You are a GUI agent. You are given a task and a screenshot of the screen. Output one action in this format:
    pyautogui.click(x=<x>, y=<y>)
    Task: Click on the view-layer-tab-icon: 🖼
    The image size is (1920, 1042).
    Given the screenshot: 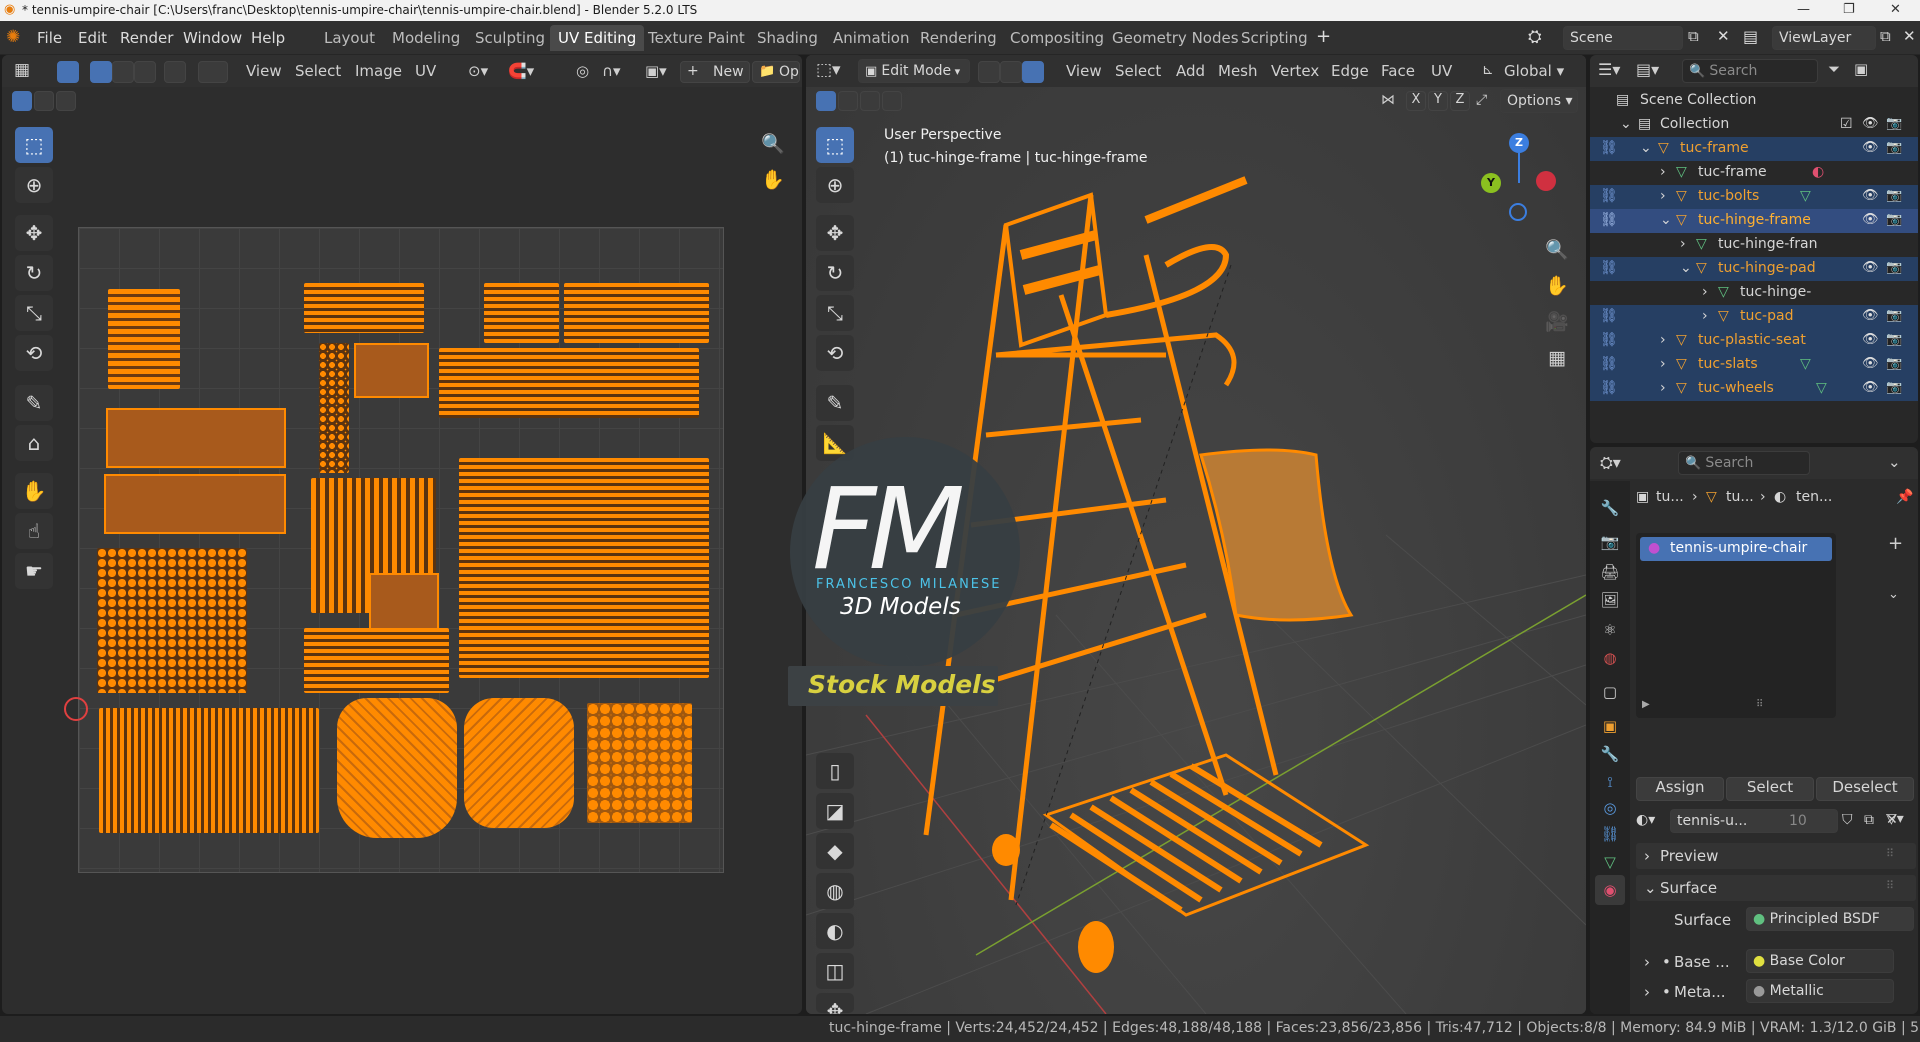 What is the action you would take?
    pyautogui.click(x=1610, y=600)
    